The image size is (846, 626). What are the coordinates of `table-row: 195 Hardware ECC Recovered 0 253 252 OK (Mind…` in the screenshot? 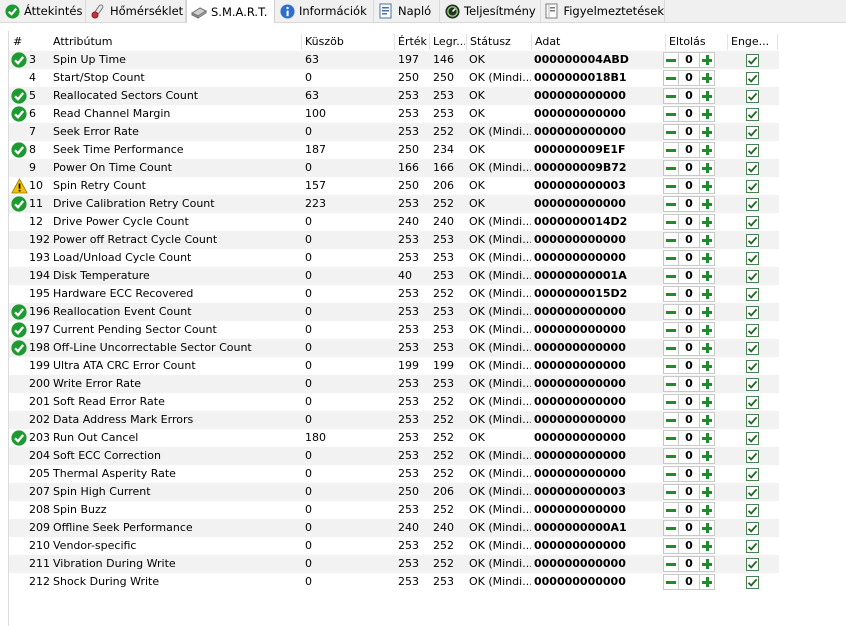 It's located at (394, 294).